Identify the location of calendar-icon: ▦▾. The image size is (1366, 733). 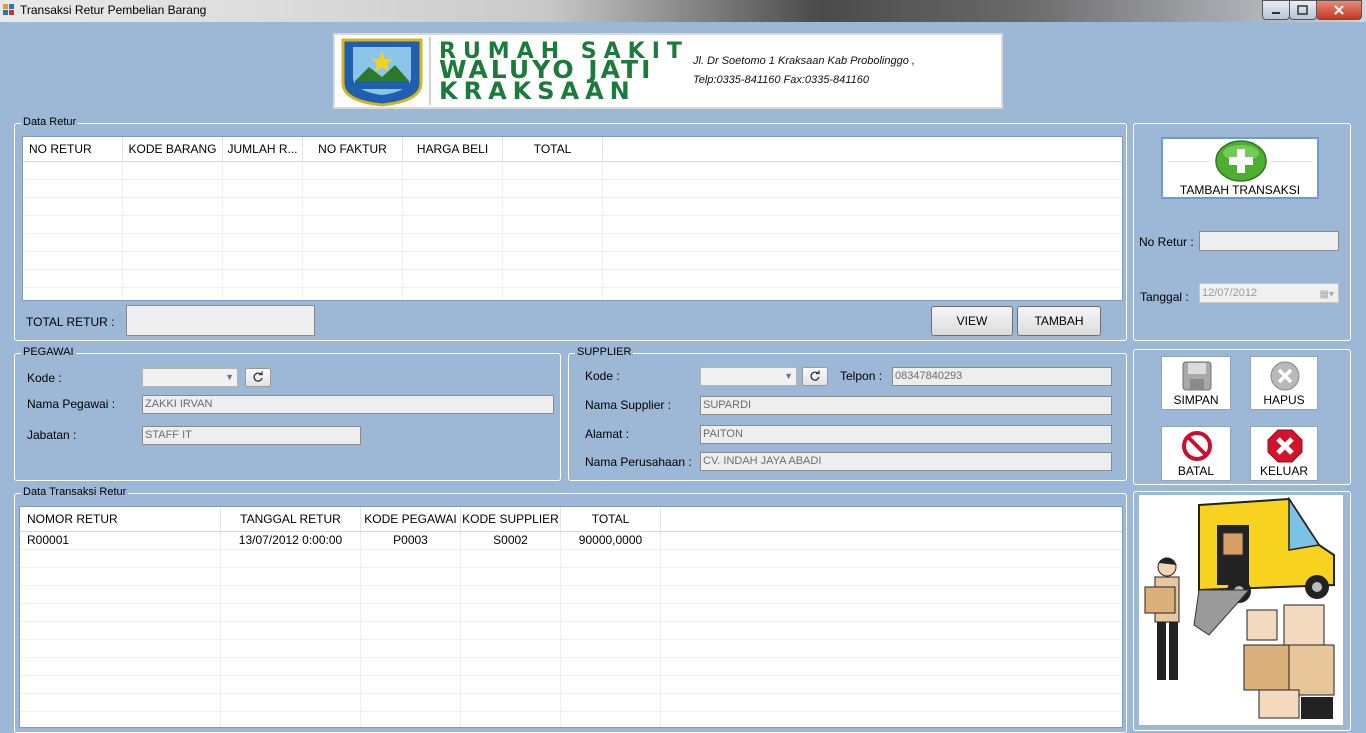
(1326, 294).